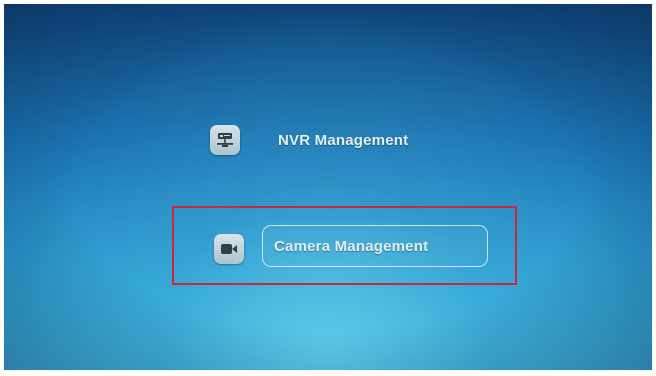 This screenshot has width=656, height=376. I want to click on nvr-management-menu-item: NVR Management, so click(309, 140).